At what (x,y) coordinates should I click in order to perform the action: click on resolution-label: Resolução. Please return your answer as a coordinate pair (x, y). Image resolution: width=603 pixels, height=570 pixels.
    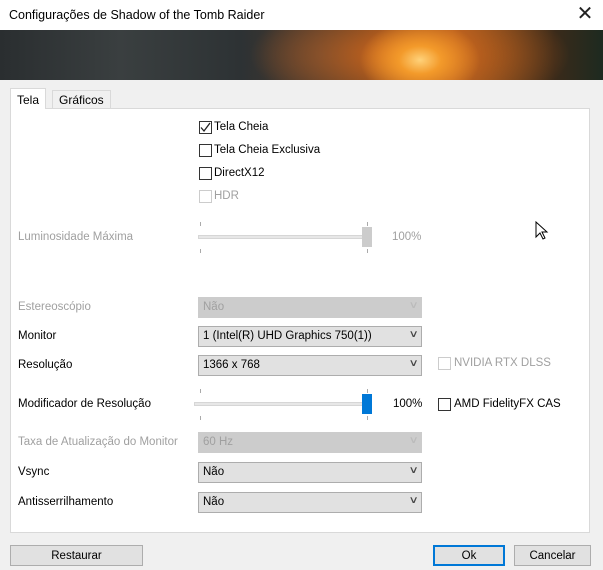
    Looking at the image, I should click on (45, 365).